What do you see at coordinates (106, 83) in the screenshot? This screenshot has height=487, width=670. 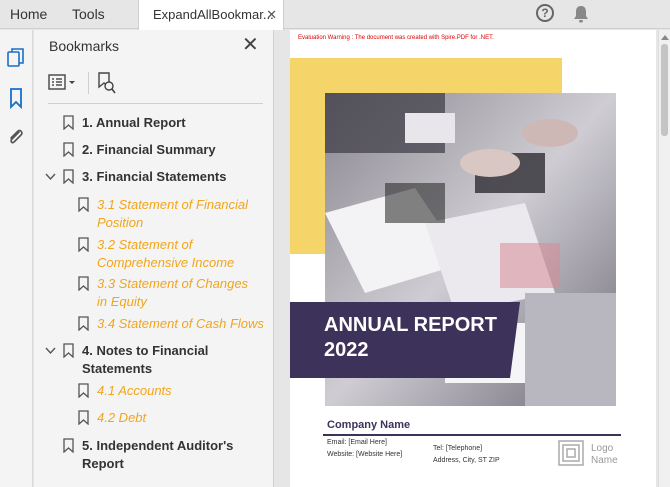 I see `find-bookmark-icon` at bounding box center [106, 83].